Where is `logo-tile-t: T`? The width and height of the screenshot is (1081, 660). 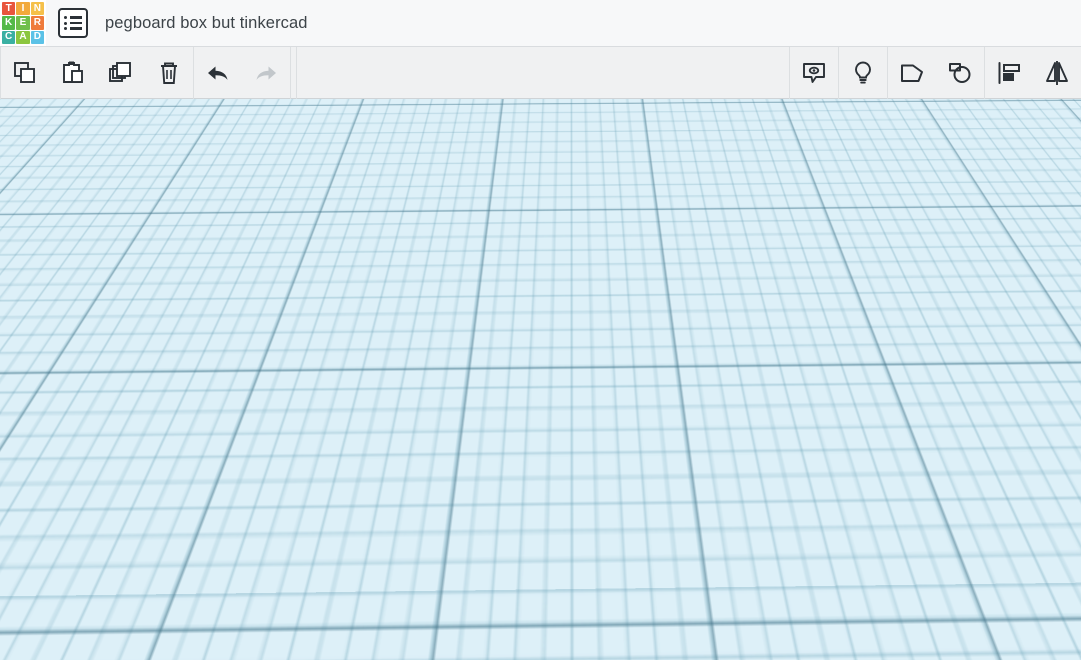
logo-tile-t: T is located at coordinates (9, 9).